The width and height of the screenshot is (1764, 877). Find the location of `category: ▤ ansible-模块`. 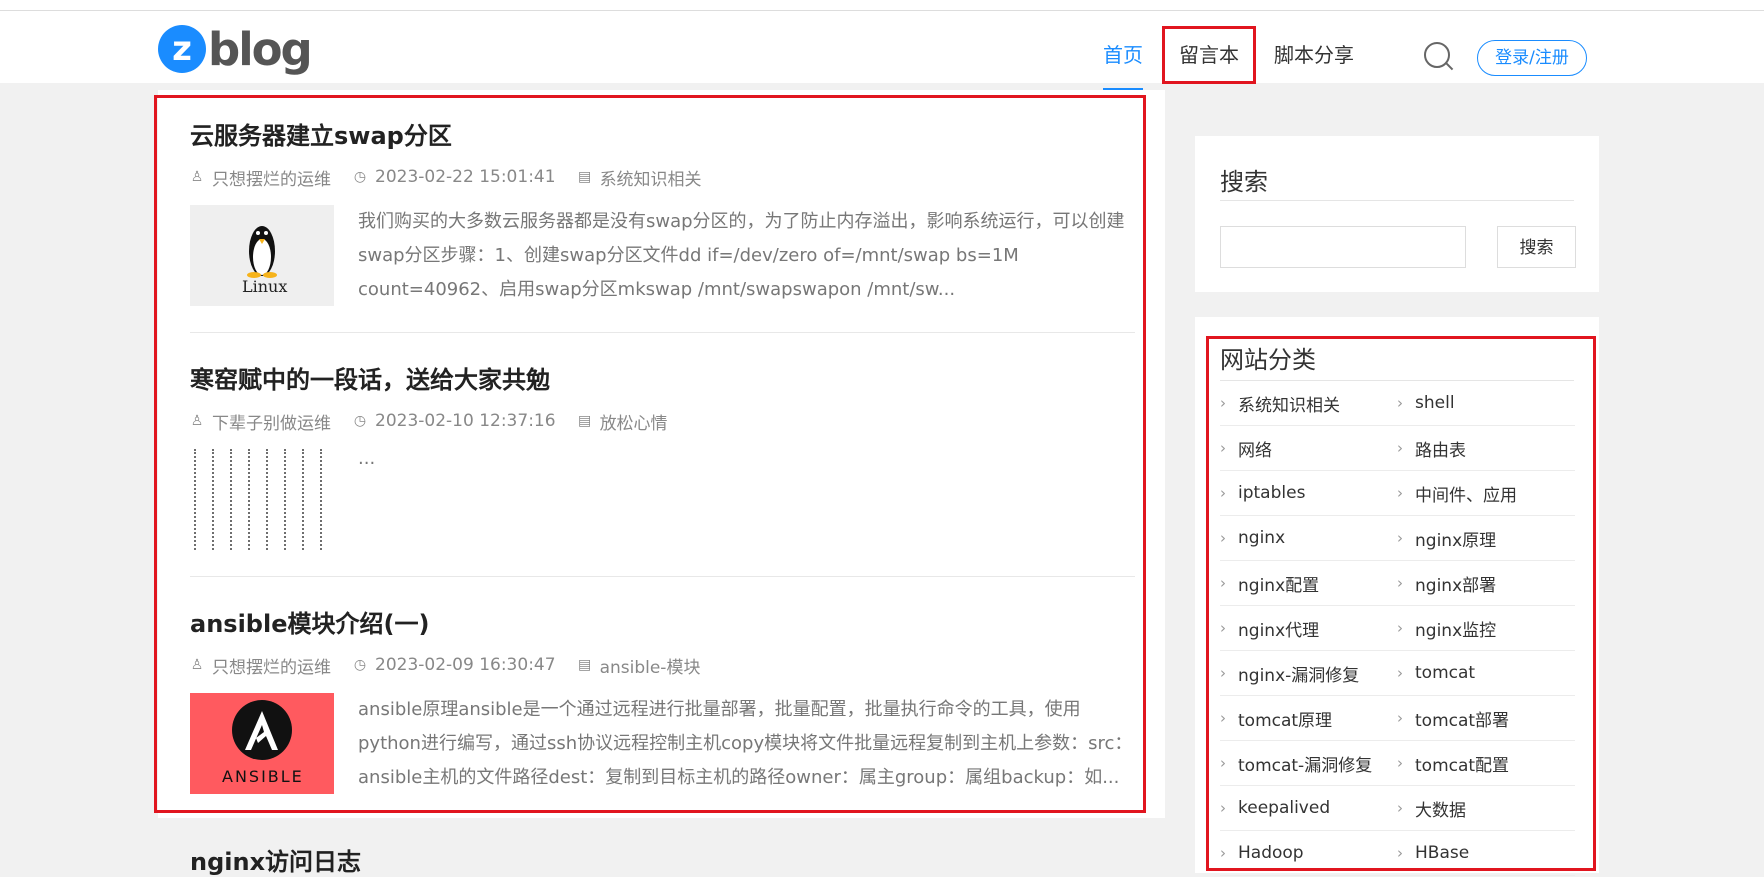

category: ▤ ansible-模块 is located at coordinates (639, 665).